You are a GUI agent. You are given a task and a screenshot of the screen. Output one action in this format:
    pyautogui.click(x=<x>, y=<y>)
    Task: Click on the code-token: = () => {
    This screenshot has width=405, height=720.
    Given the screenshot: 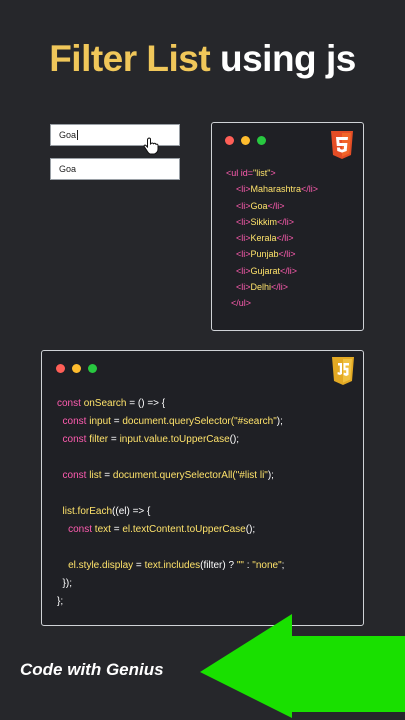 What is the action you would take?
    pyautogui.click(x=146, y=403)
    